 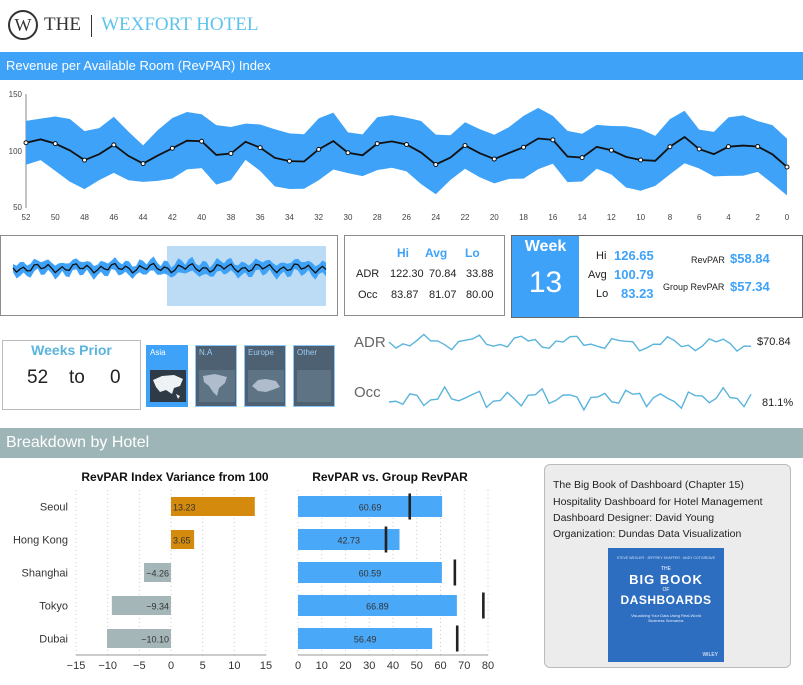 I want to click on group-revpar-label: Group RevPAR, so click(x=694, y=287).